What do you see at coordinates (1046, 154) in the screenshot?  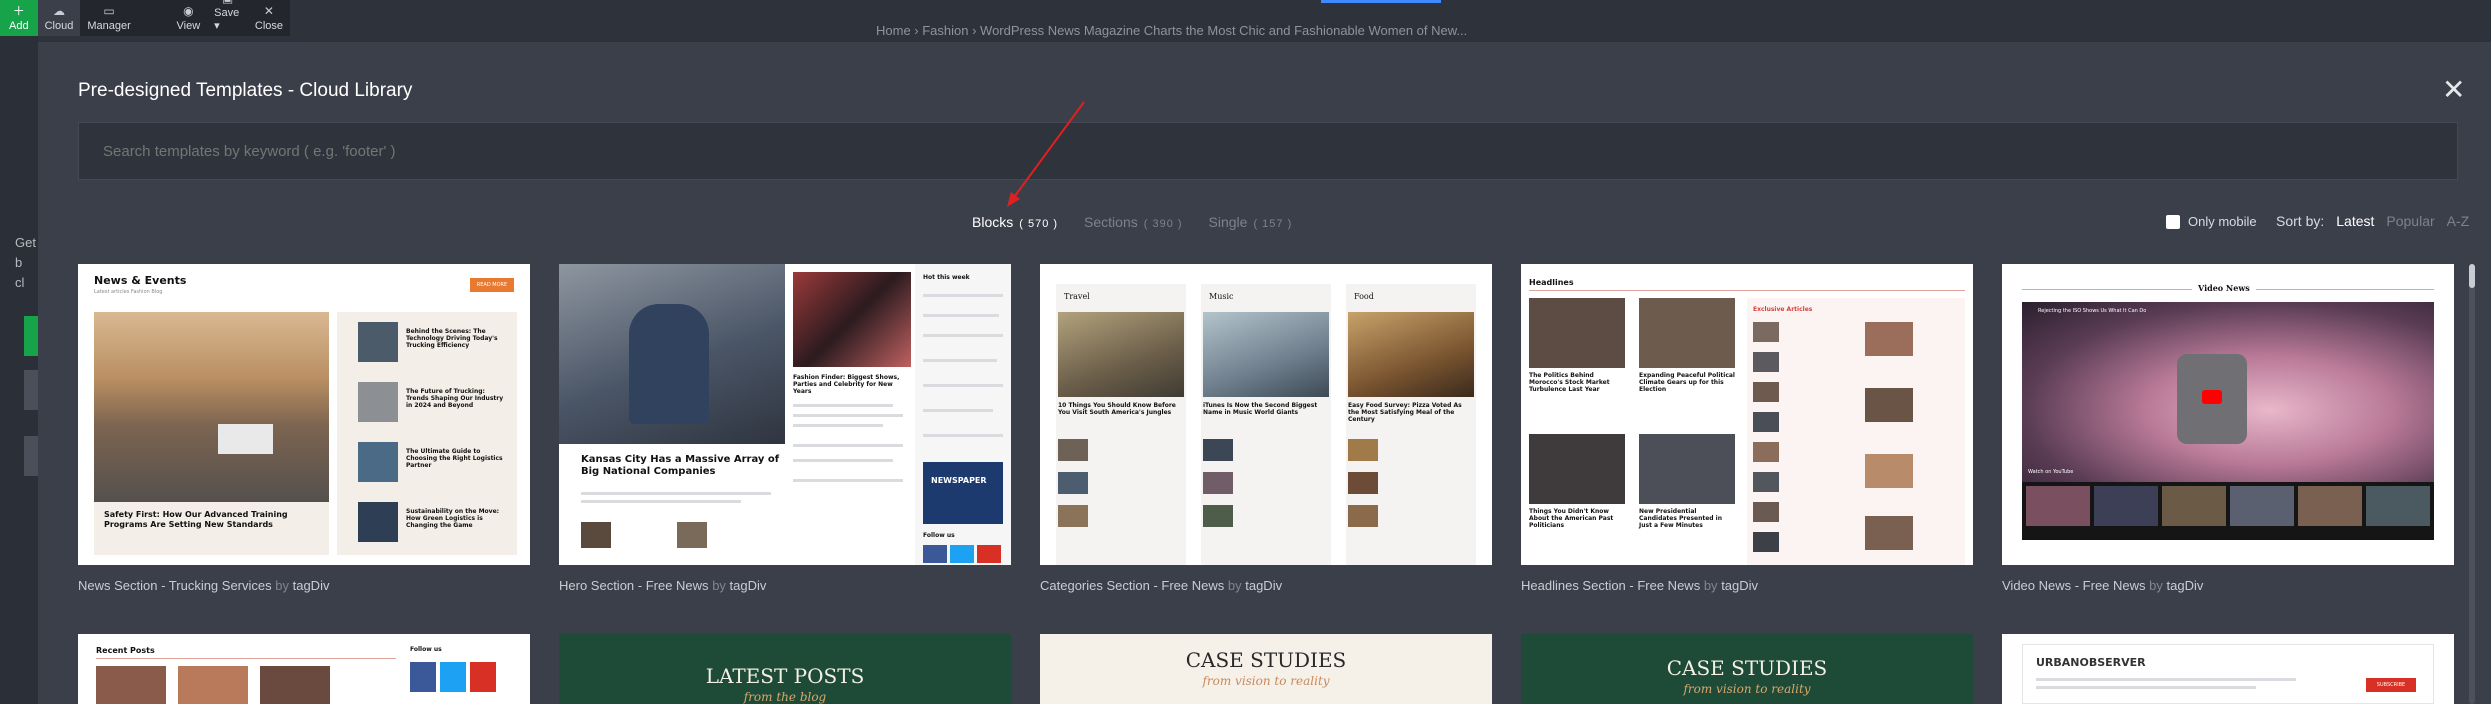 I see `annotation-arrow` at bounding box center [1046, 154].